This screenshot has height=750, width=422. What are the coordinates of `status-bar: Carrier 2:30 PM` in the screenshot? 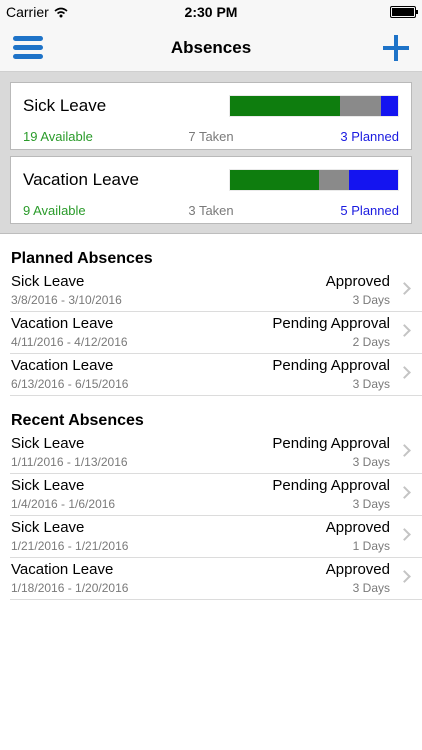 It's located at (211, 12).